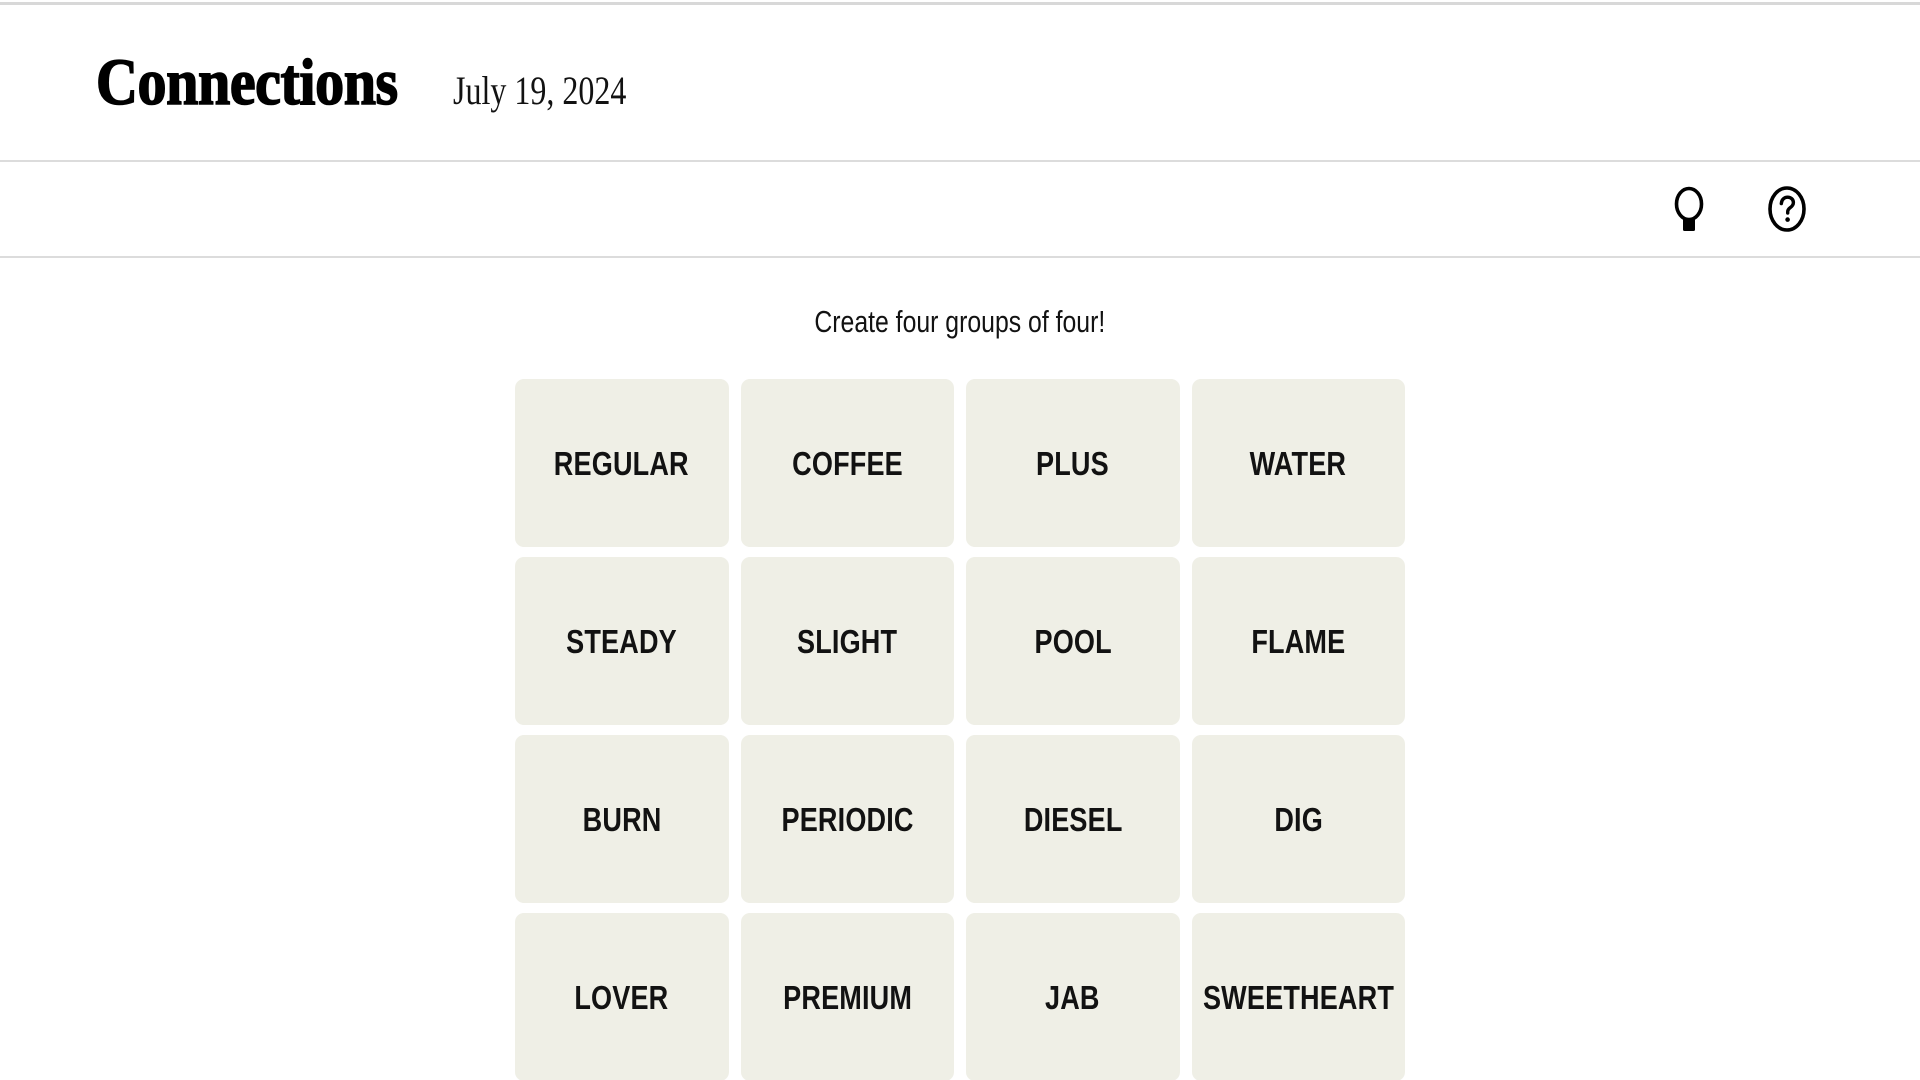 This screenshot has height=1080, width=1920. What do you see at coordinates (247, 82) in the screenshot?
I see `page-title: Connections` at bounding box center [247, 82].